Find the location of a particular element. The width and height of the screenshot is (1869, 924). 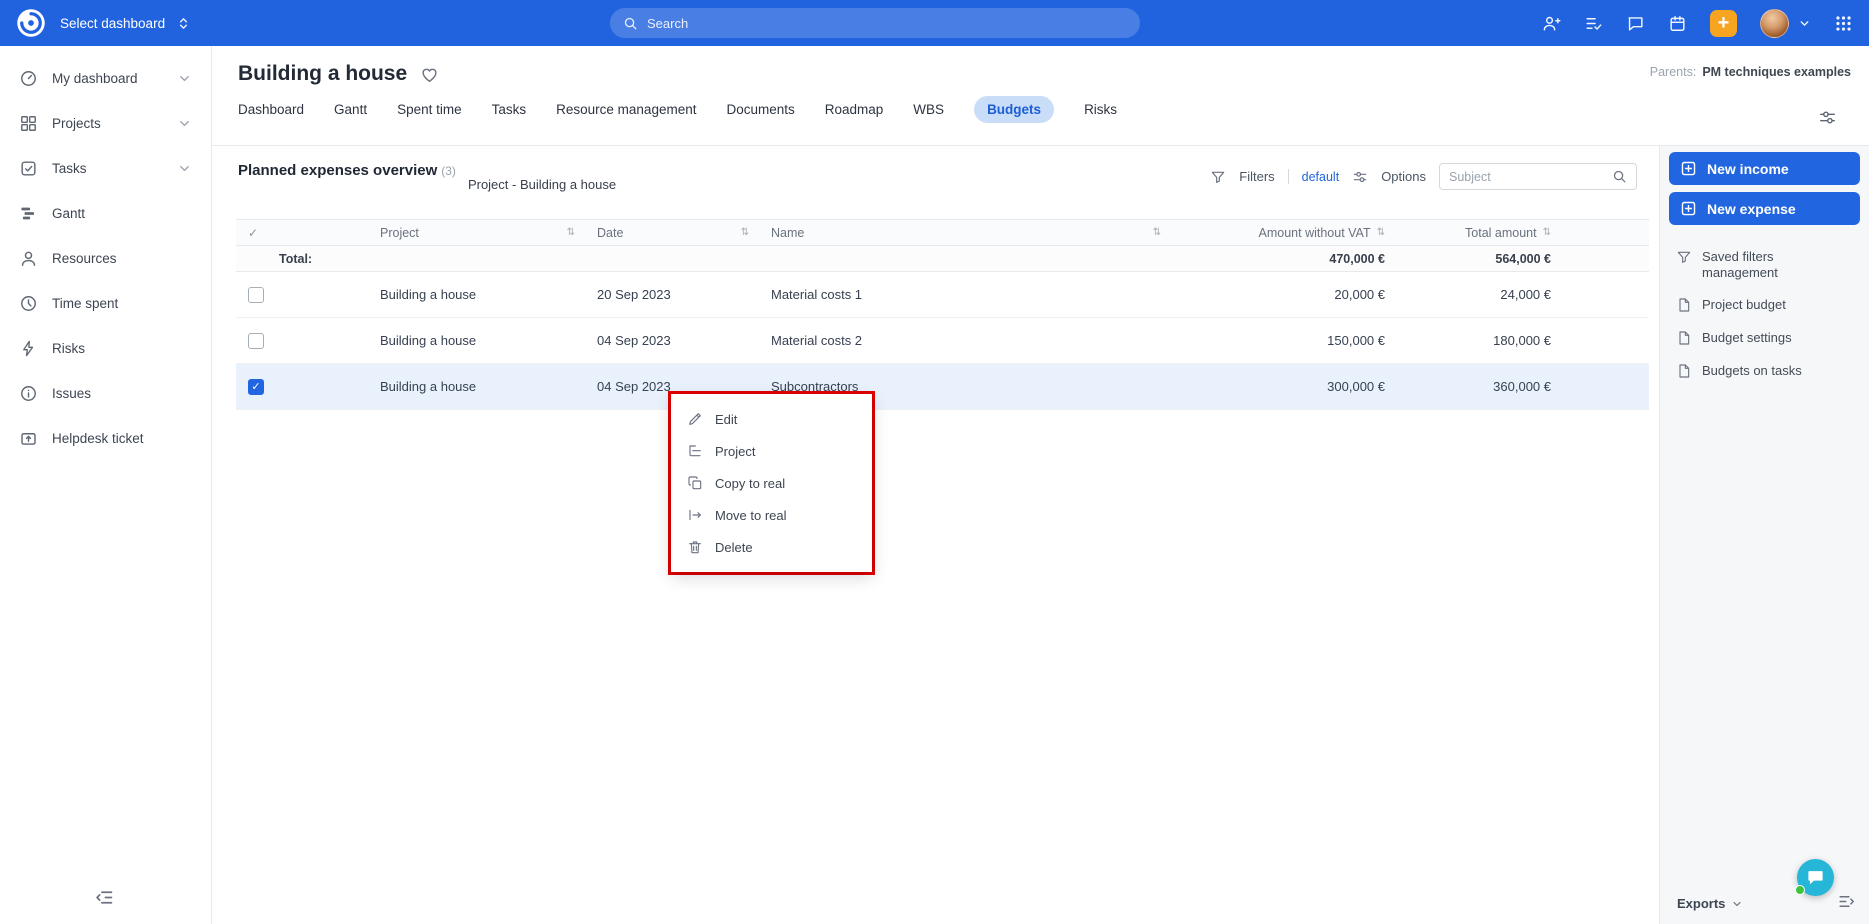

move-right-icon is located at coordinates (695, 515).